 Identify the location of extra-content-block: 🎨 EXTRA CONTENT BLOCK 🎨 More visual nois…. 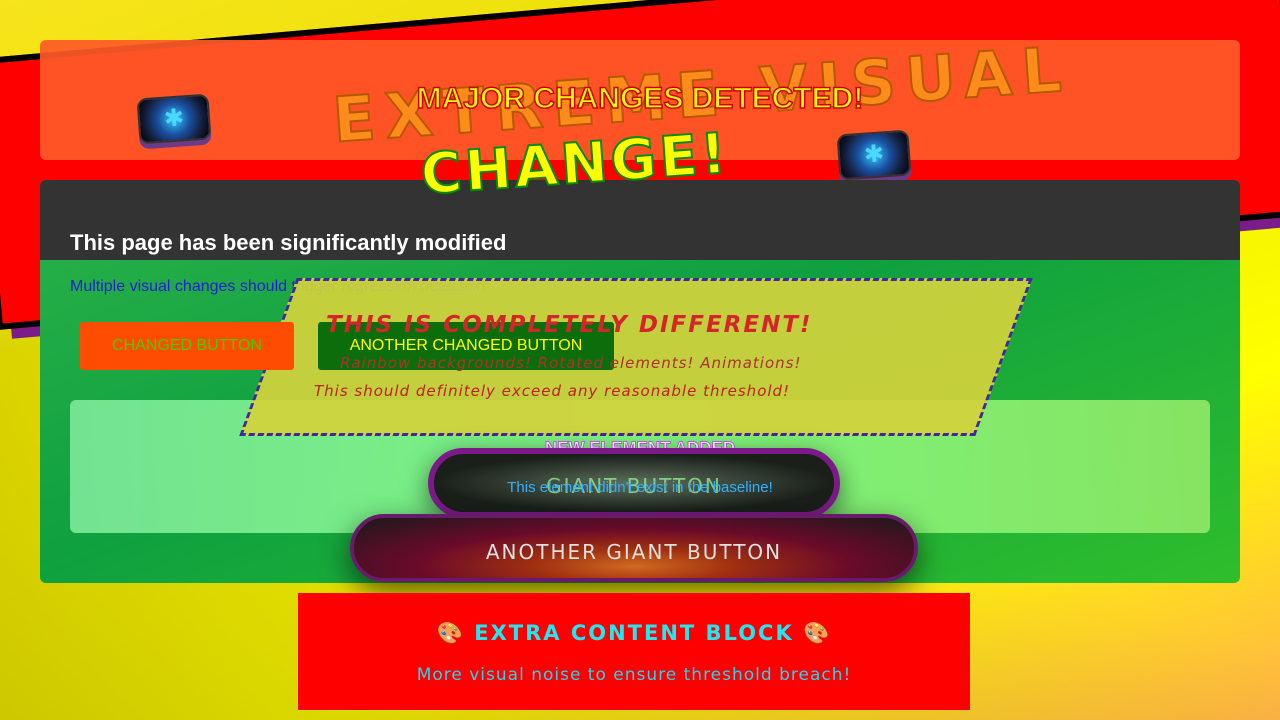
(634, 651).